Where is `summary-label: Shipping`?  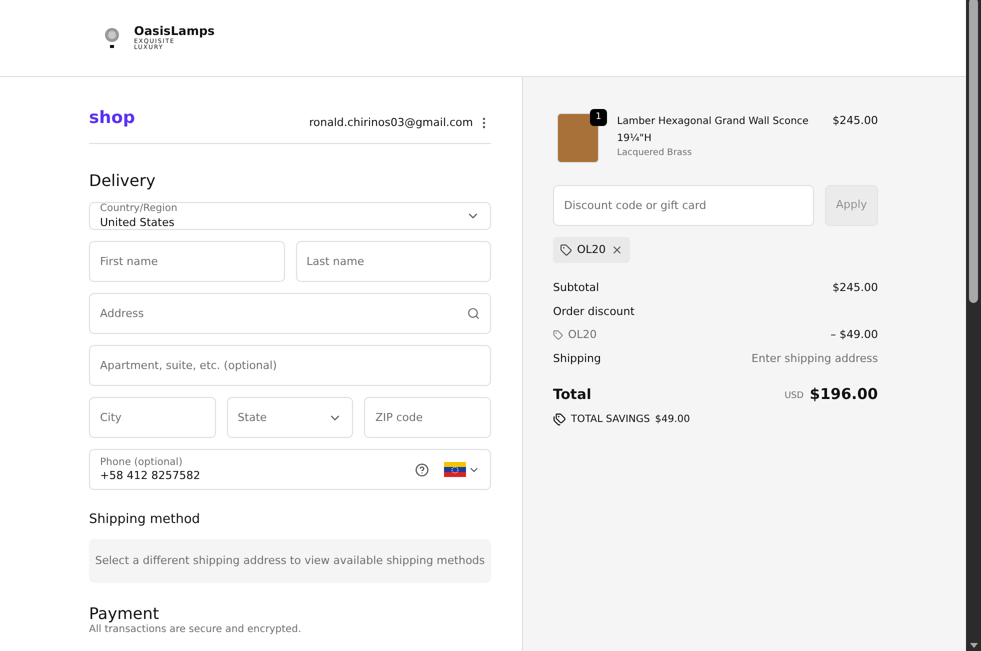
summary-label: Shipping is located at coordinates (577, 358).